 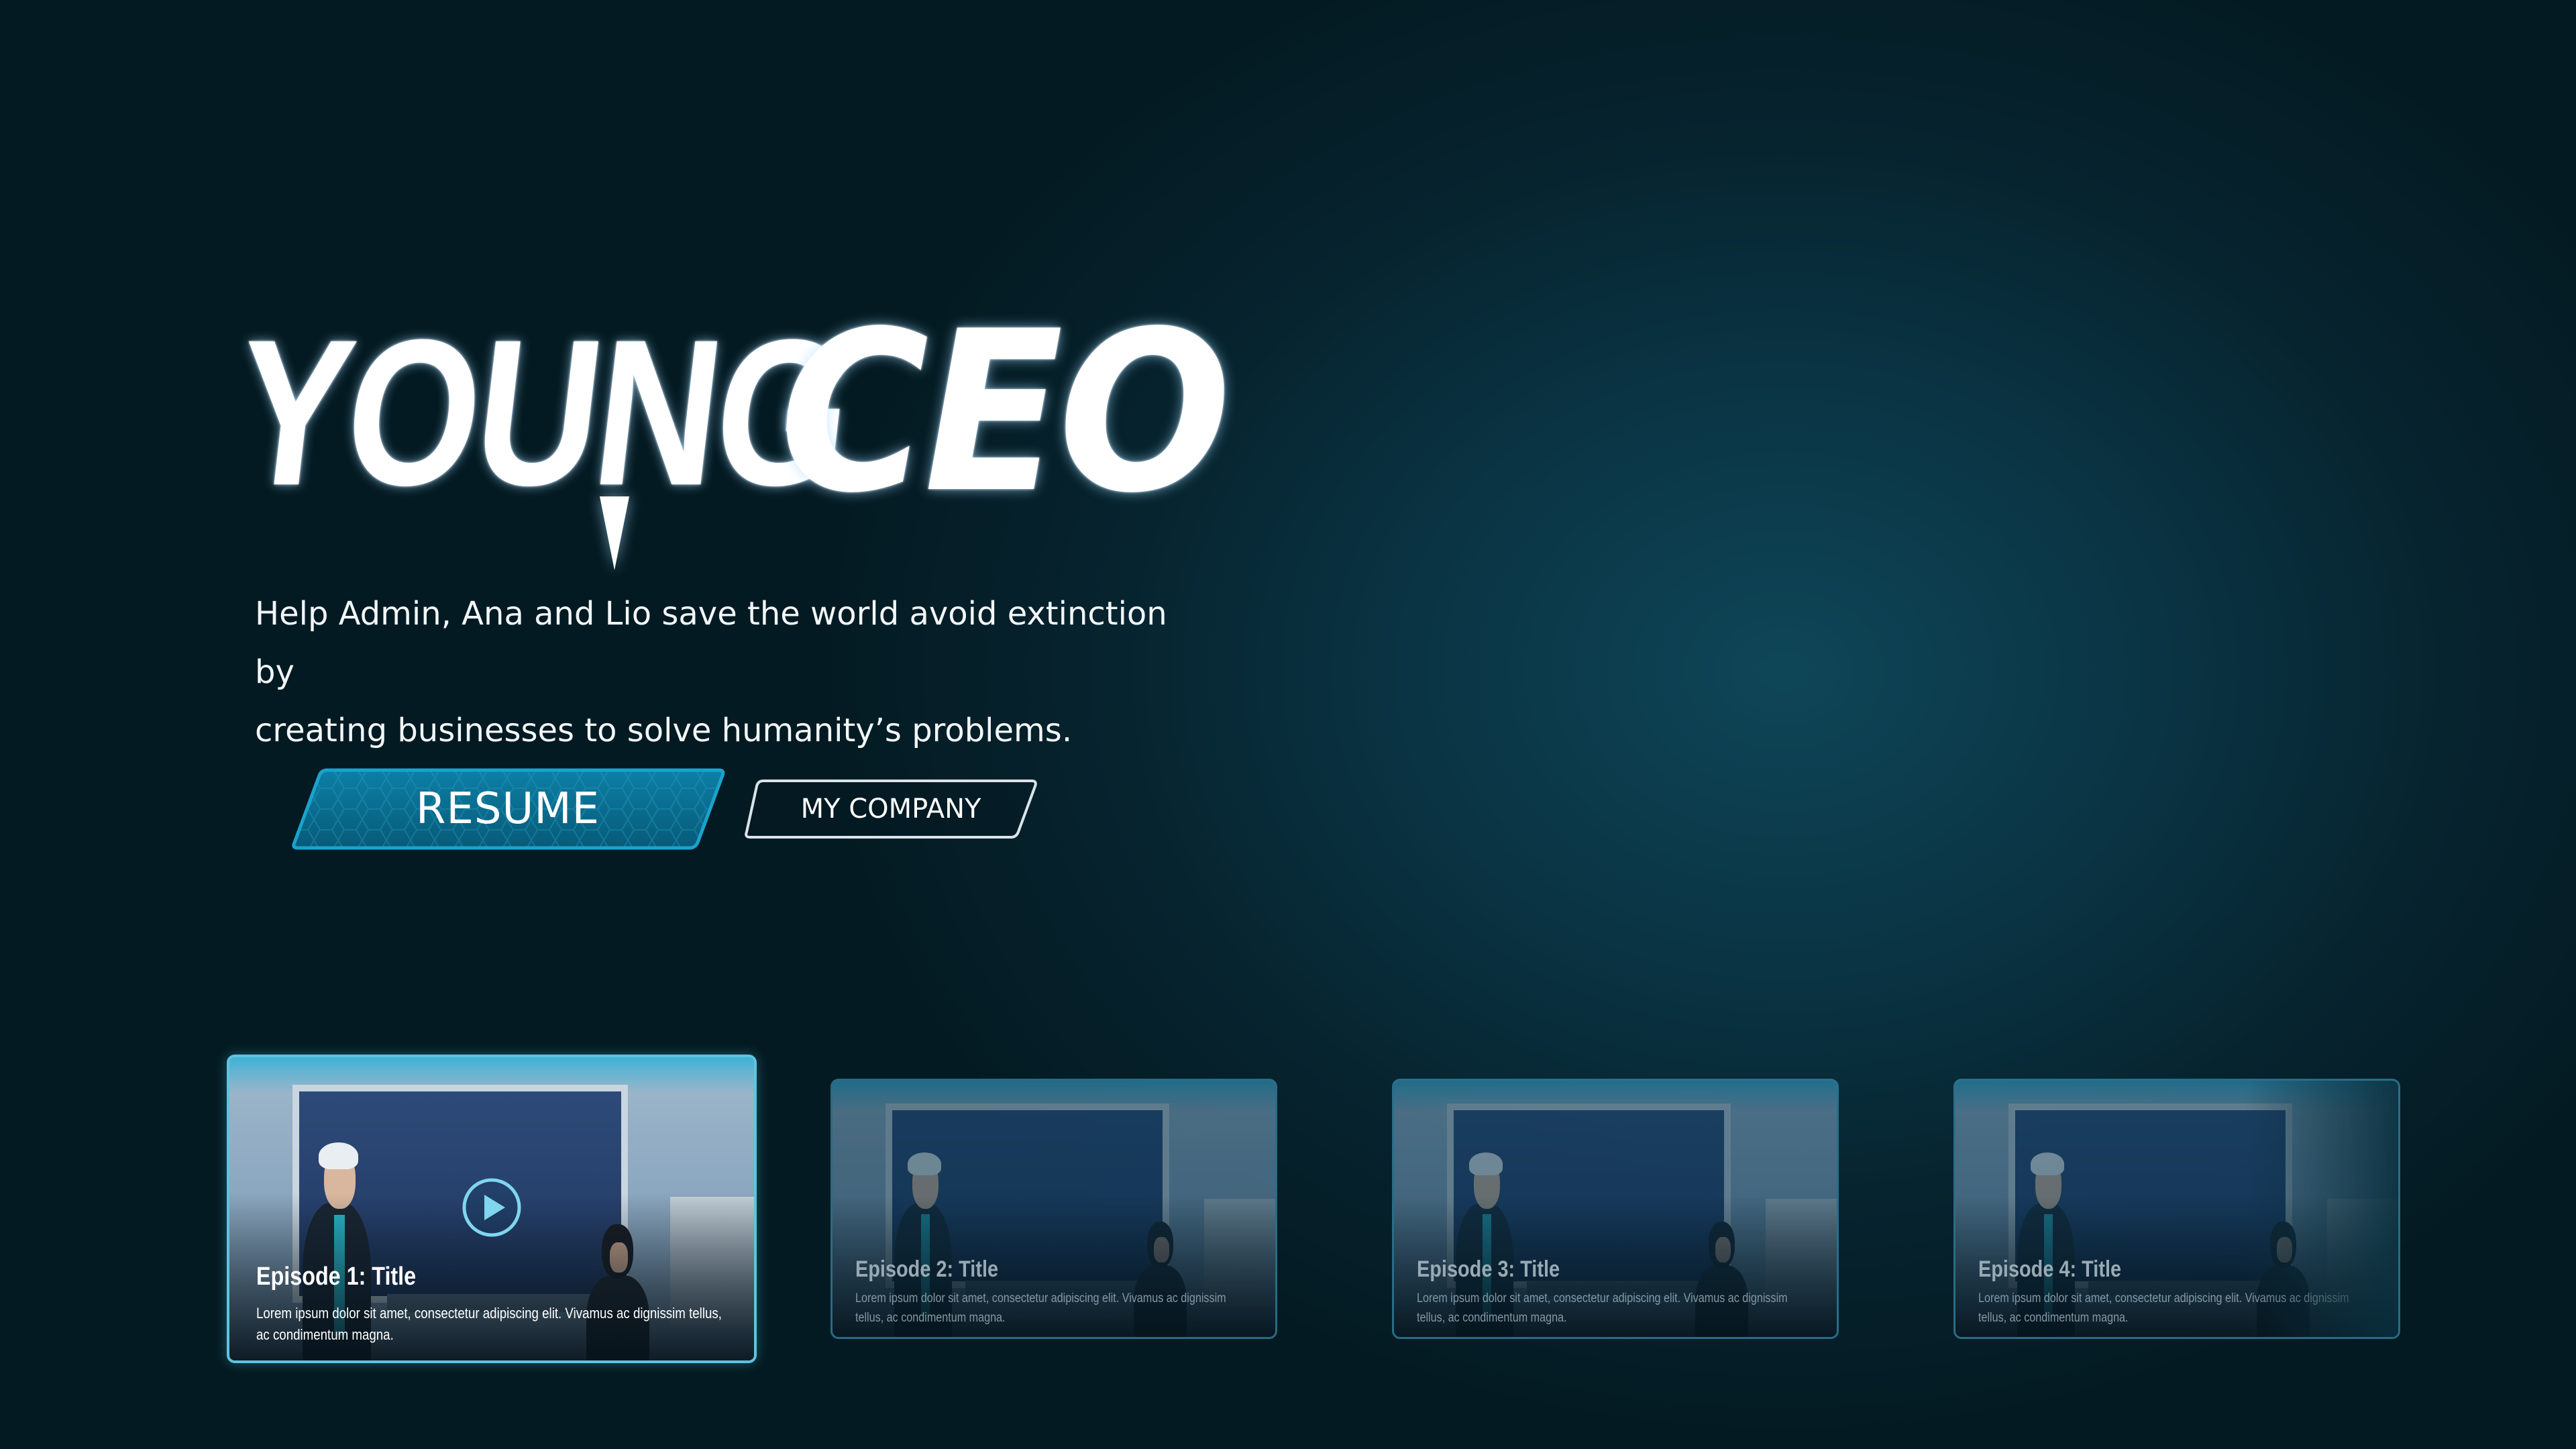 What do you see at coordinates (1006, 412) in the screenshot?
I see `logo-word-ceo: CEO` at bounding box center [1006, 412].